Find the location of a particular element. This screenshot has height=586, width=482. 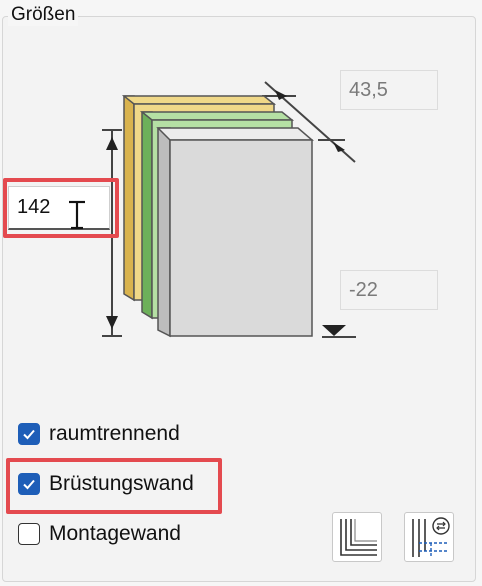

wall-layers-button is located at coordinates (357, 537).